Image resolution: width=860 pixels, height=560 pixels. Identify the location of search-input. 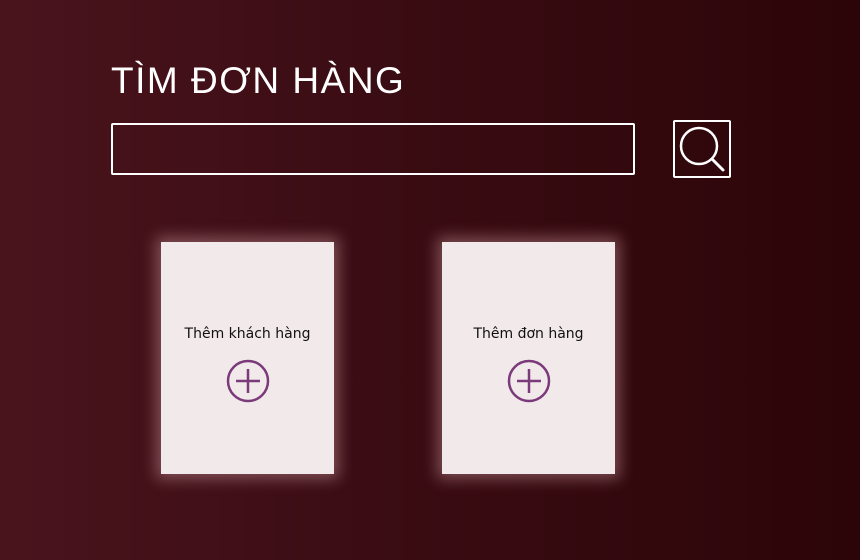
(373, 149).